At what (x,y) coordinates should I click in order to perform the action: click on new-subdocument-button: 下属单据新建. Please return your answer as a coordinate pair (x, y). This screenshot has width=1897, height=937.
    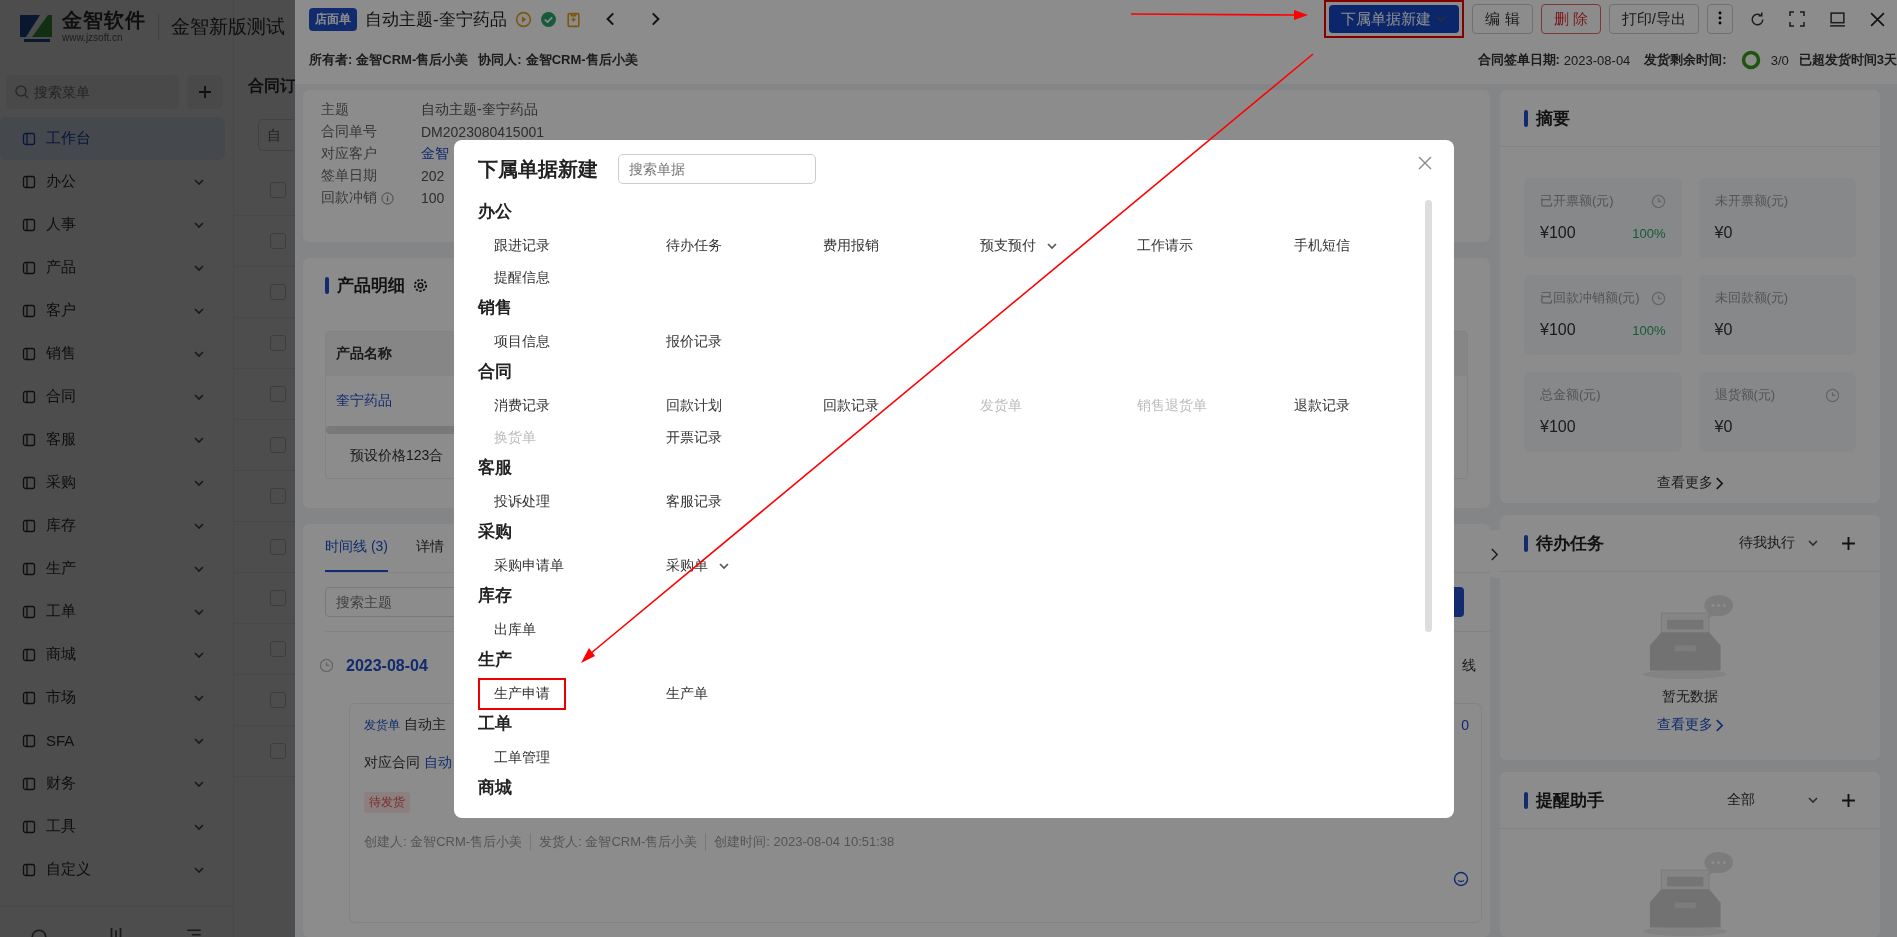
    Looking at the image, I should click on (1394, 19).